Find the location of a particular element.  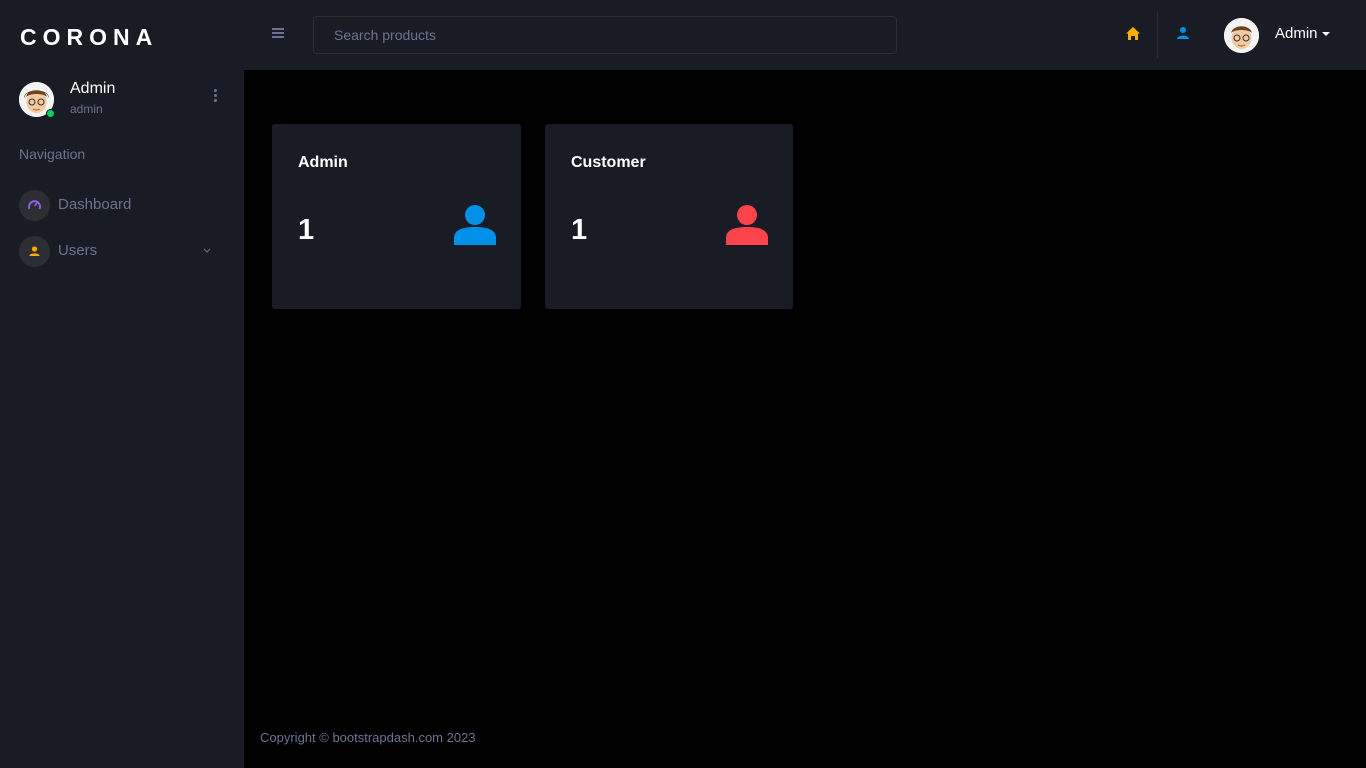

caret-down-icon is located at coordinates (1326, 34).